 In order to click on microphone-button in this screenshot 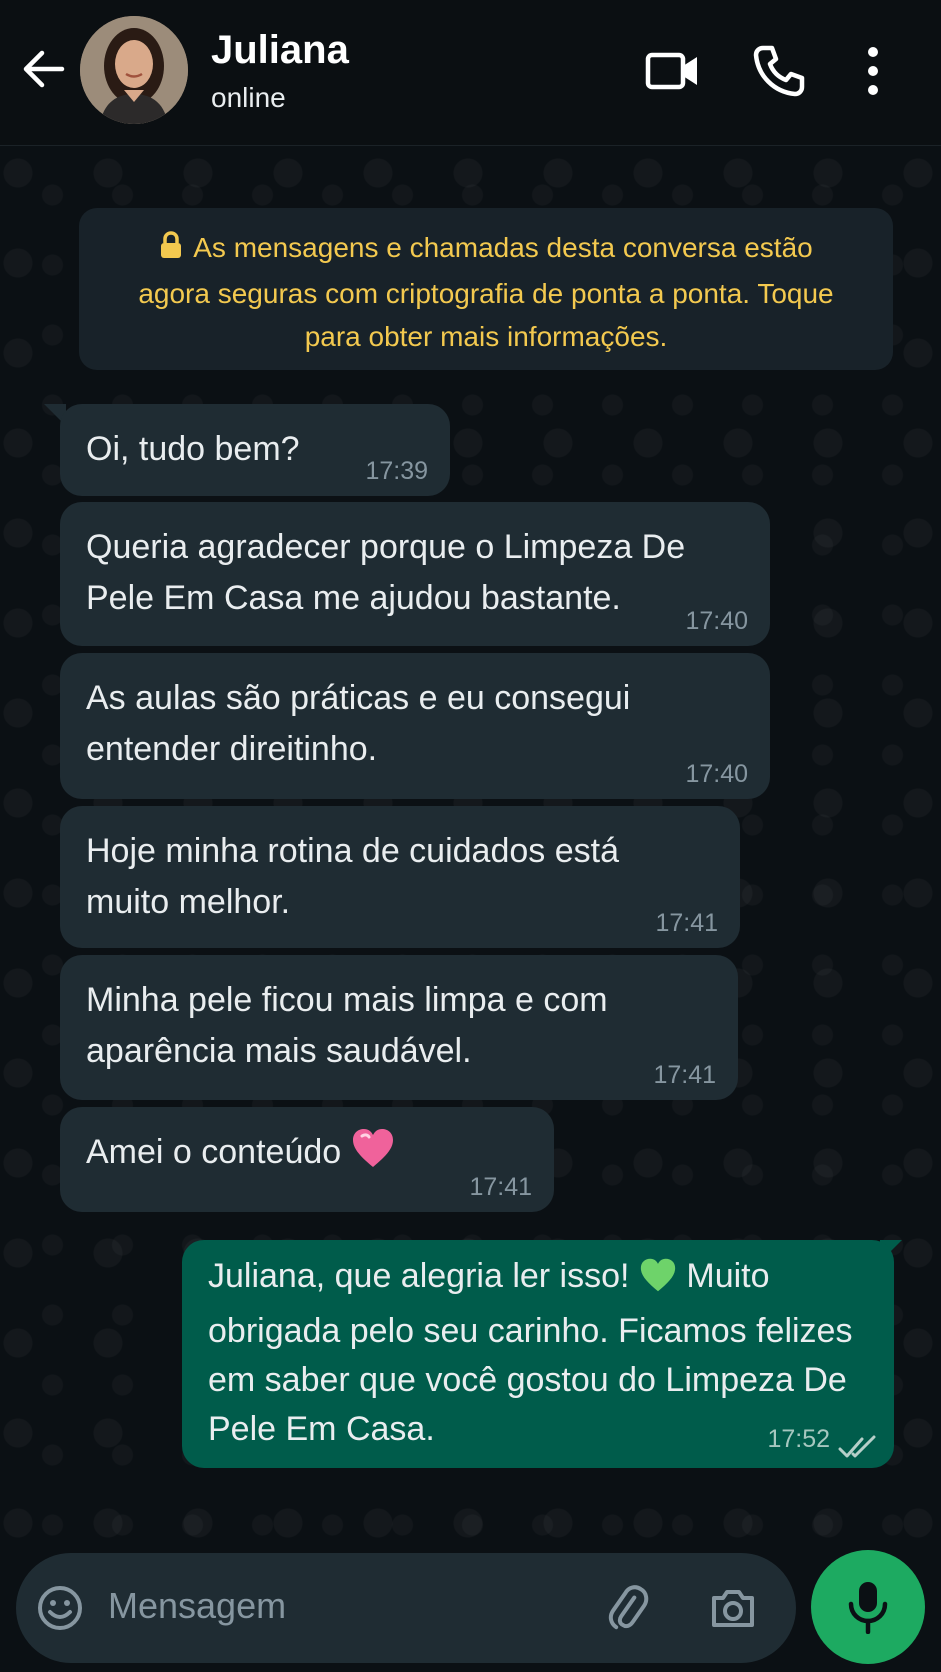, I will do `click(868, 1607)`.